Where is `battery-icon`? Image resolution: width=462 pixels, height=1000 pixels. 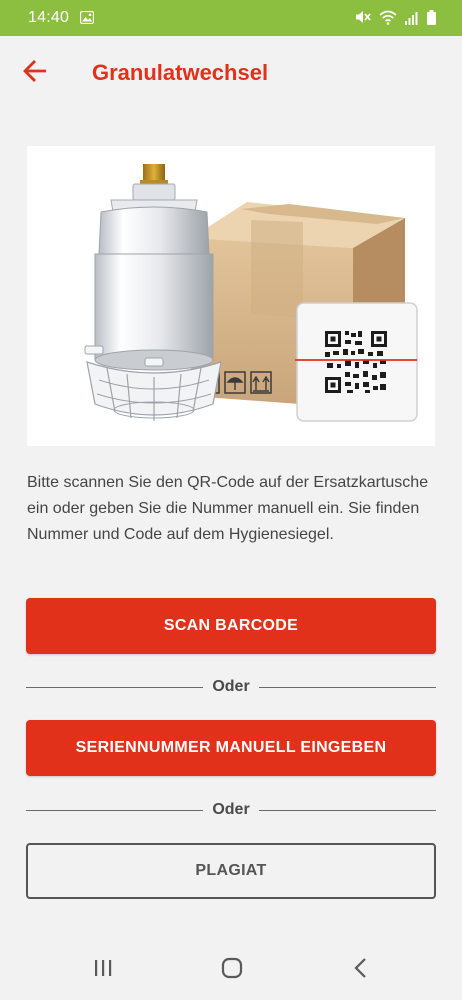 battery-icon is located at coordinates (431, 19).